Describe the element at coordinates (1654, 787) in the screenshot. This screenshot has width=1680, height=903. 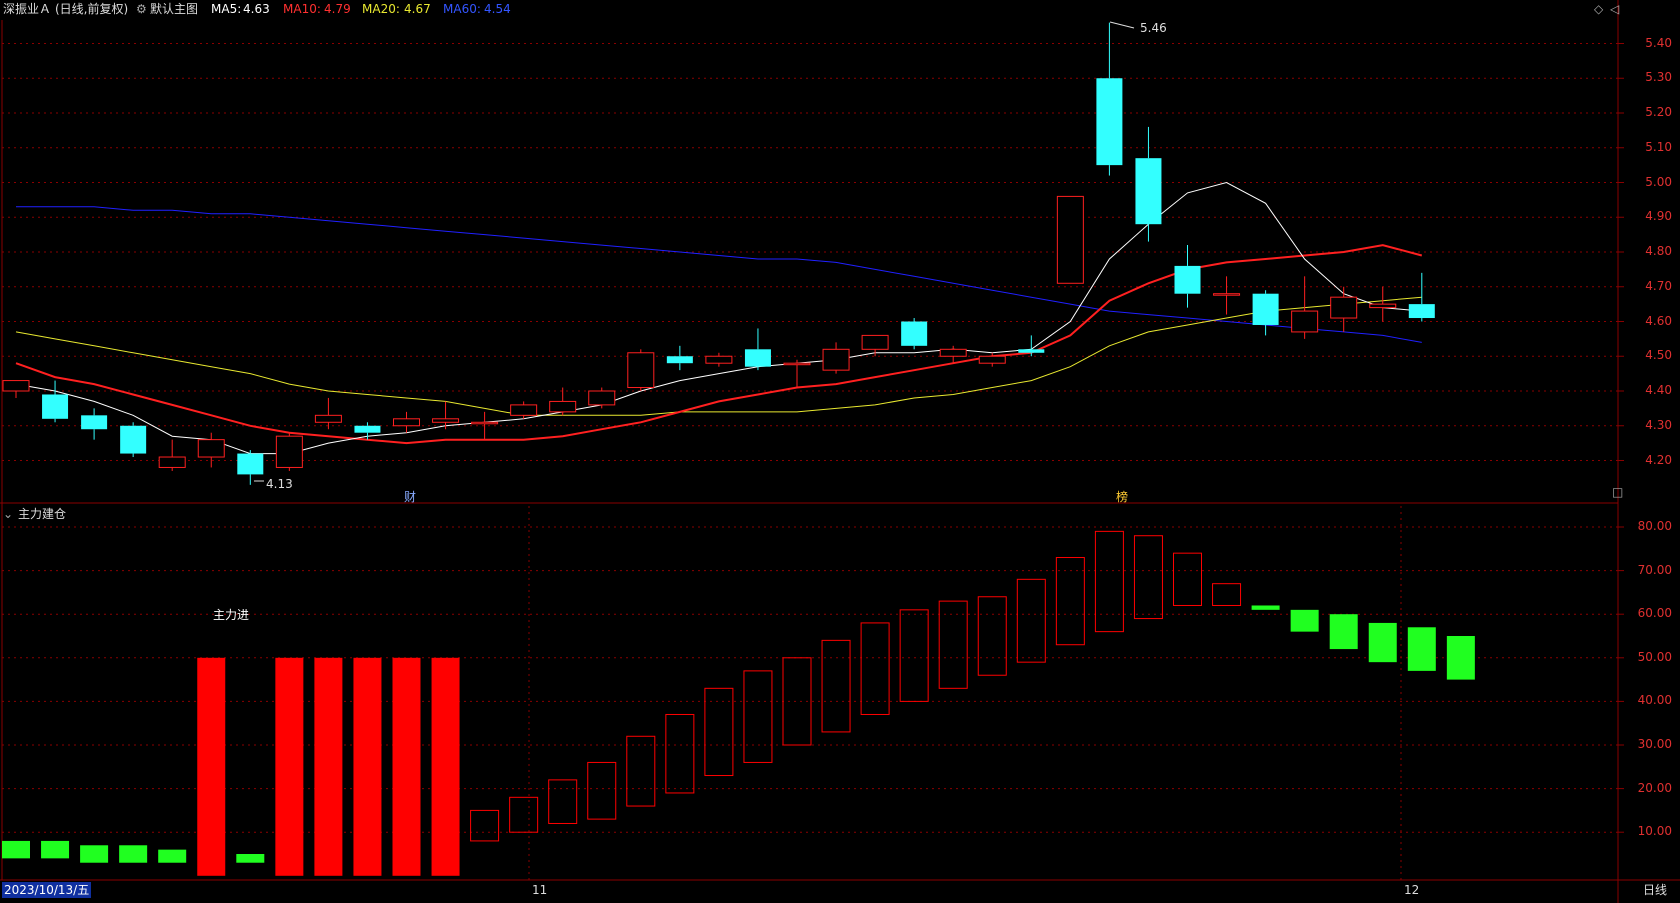
I see `sub-tick-label: 20.00` at that location.